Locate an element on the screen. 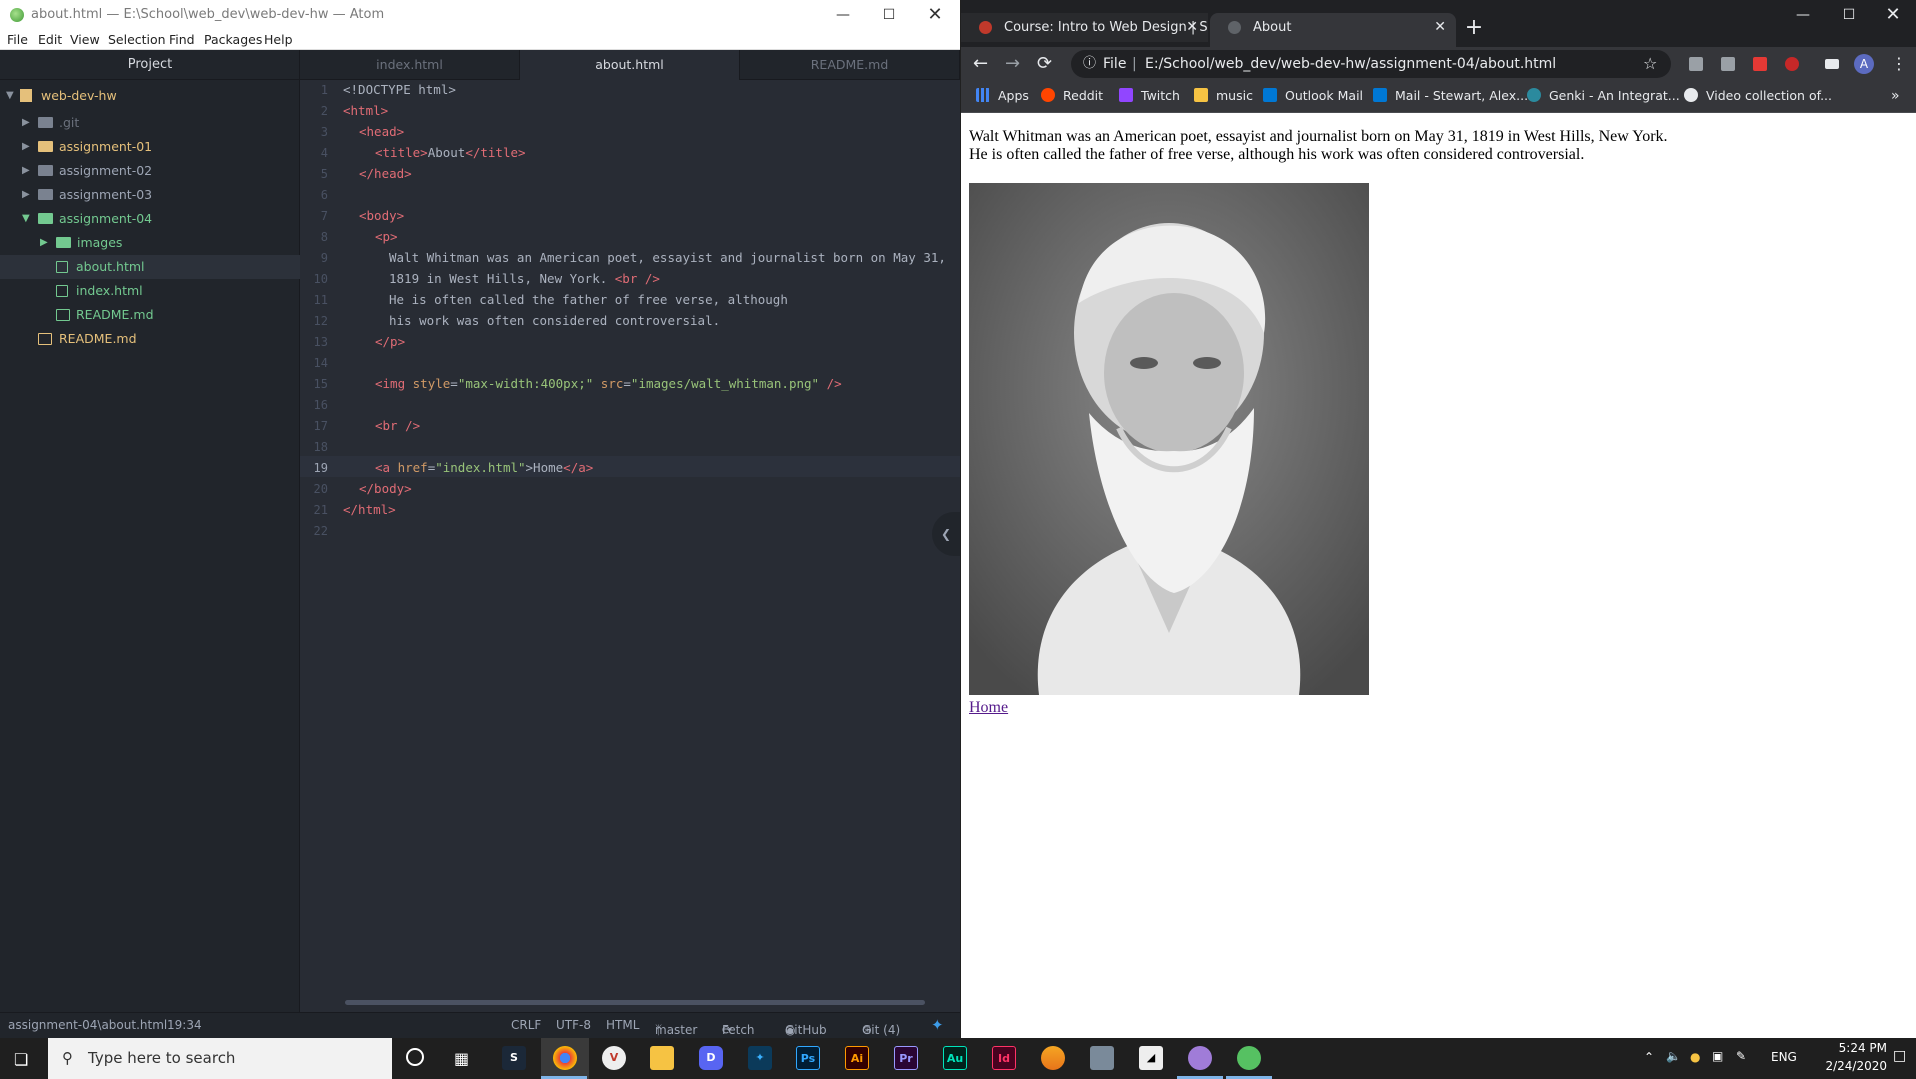 The height and width of the screenshot is (1079, 1916). tab-index-html: index.html is located at coordinates (410, 65).